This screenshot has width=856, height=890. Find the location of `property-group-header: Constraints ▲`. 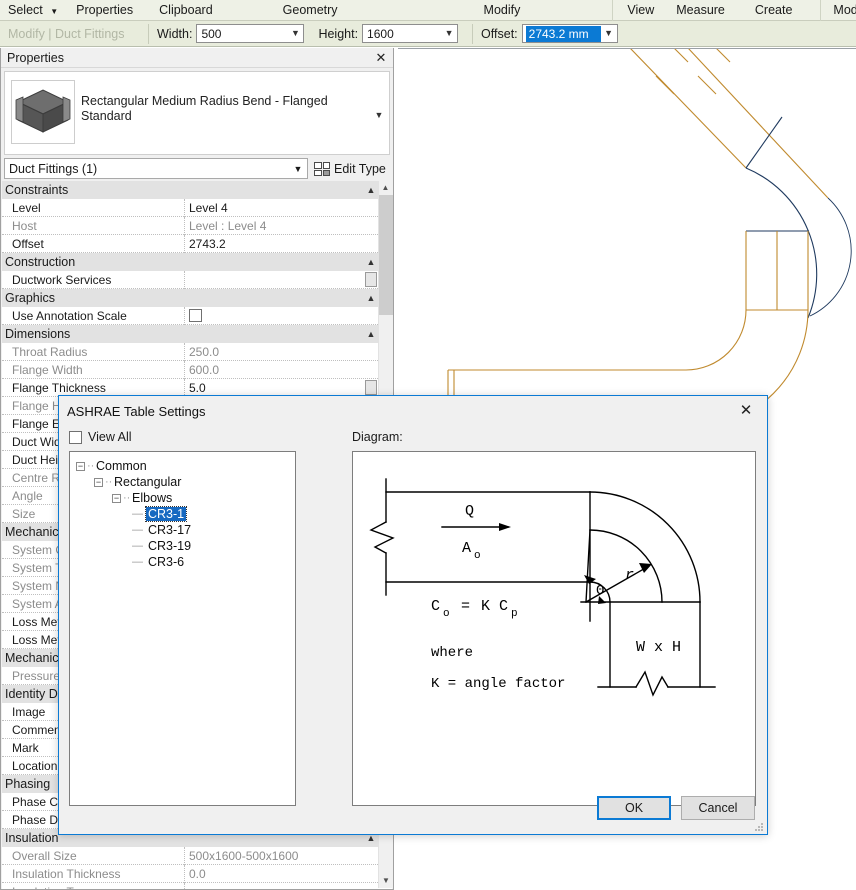

property-group-header: Constraints ▲ is located at coordinates (197, 190).